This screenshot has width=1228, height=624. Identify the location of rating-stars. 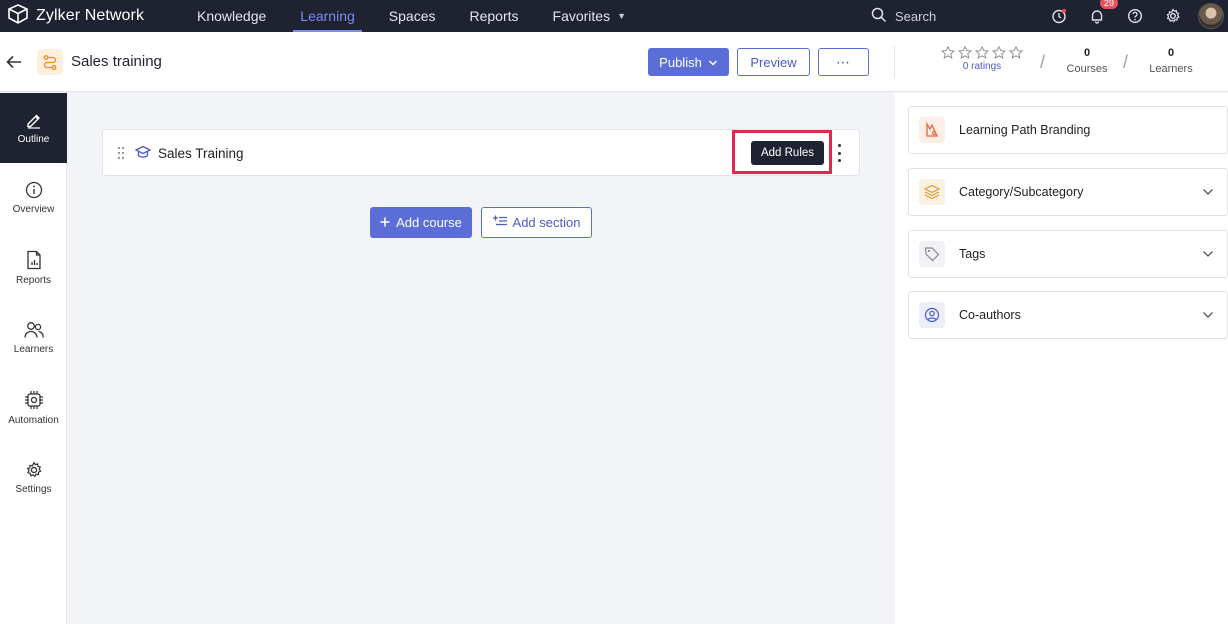
(982, 52).